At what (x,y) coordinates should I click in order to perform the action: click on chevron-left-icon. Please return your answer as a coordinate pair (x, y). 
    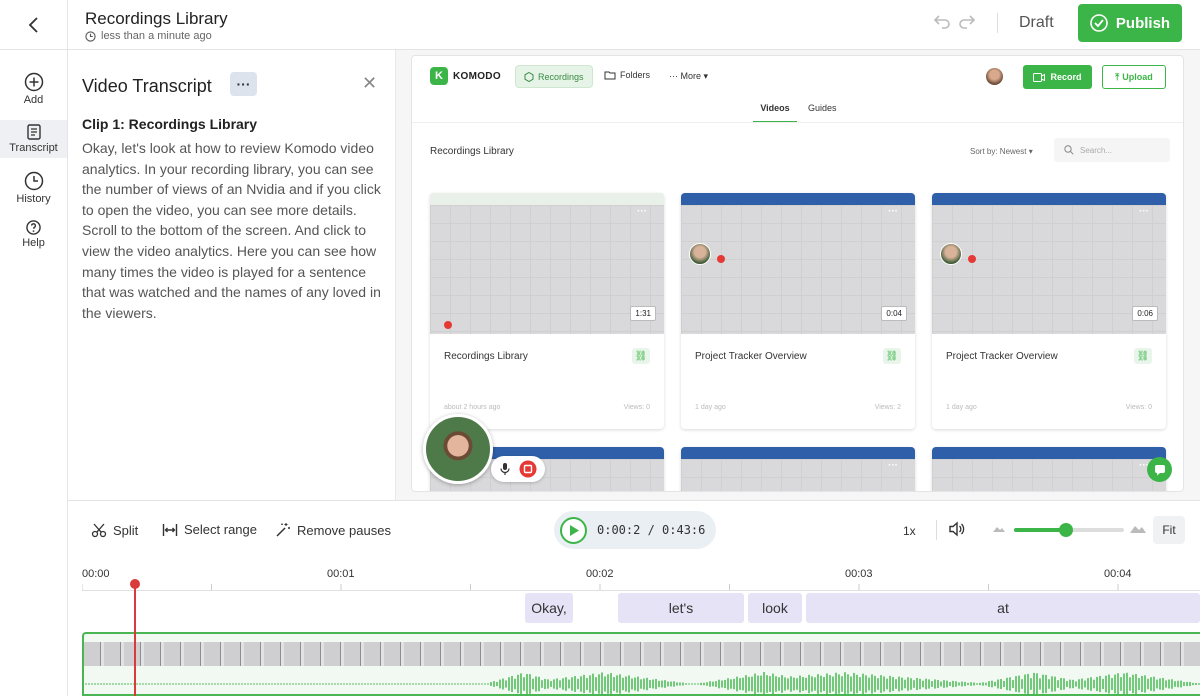
    Looking at the image, I should click on (33, 25).